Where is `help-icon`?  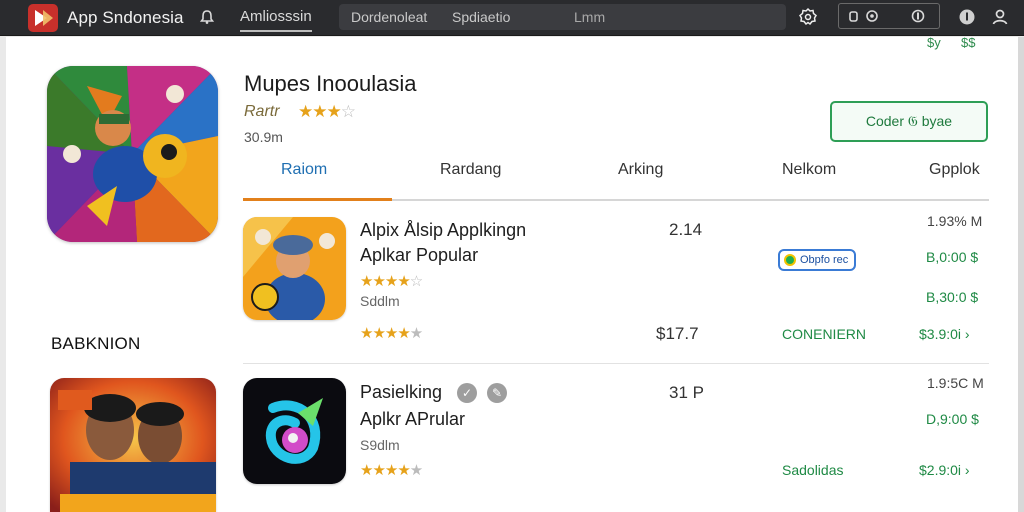 help-icon is located at coordinates (967, 17).